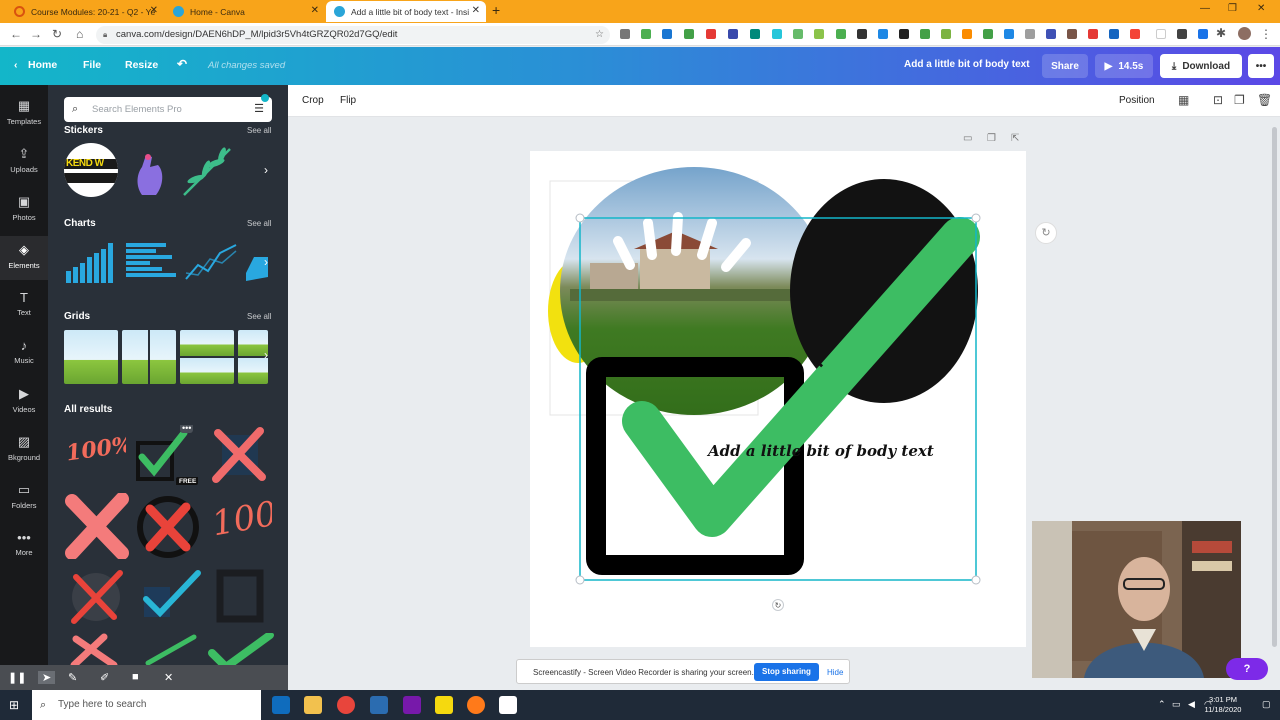 The height and width of the screenshot is (720, 1280). What do you see at coordinates (24, 498) in the screenshot?
I see `rail-item-folders: ▭ Folders` at bounding box center [24, 498].